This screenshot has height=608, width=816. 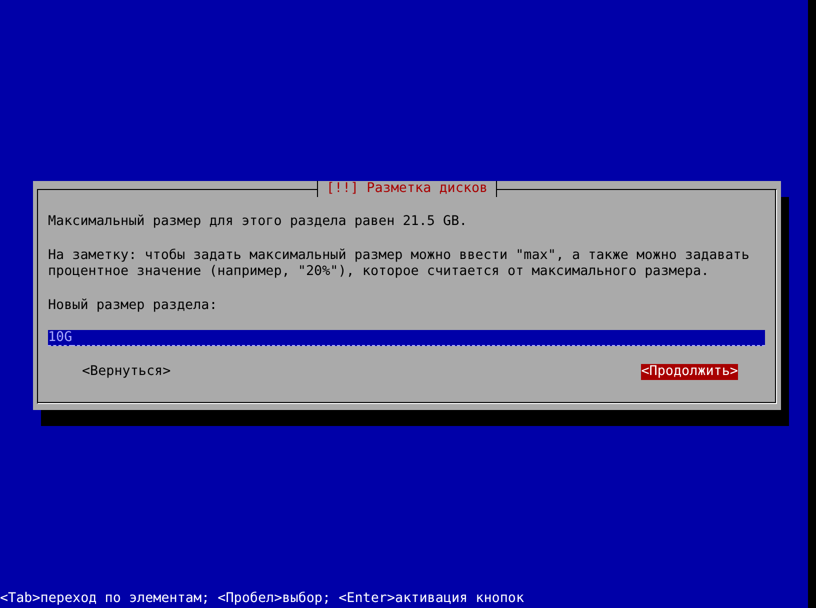 What do you see at coordinates (258, 222) in the screenshot?
I see `message-text: Максимальный размер для этого раздела равен 21.5 GB.` at bounding box center [258, 222].